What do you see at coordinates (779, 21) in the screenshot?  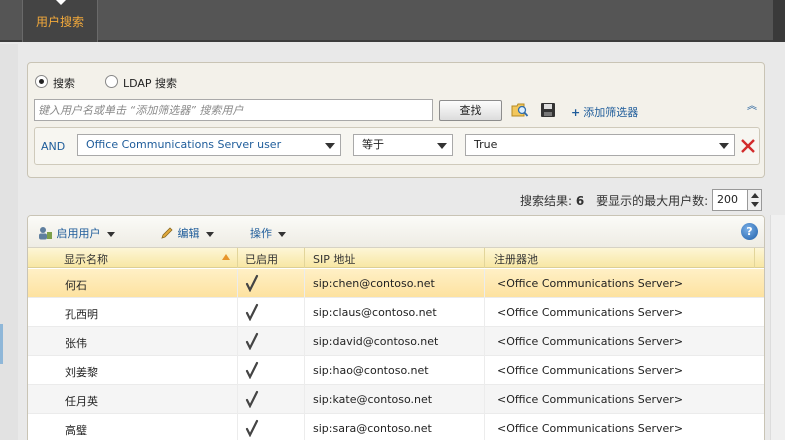 I see `top-bar-edge` at bounding box center [779, 21].